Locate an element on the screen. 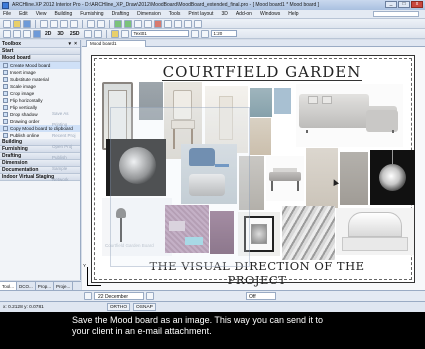 This screenshot has width=425, height=349. menu-view: View is located at coordinates (41, 14).